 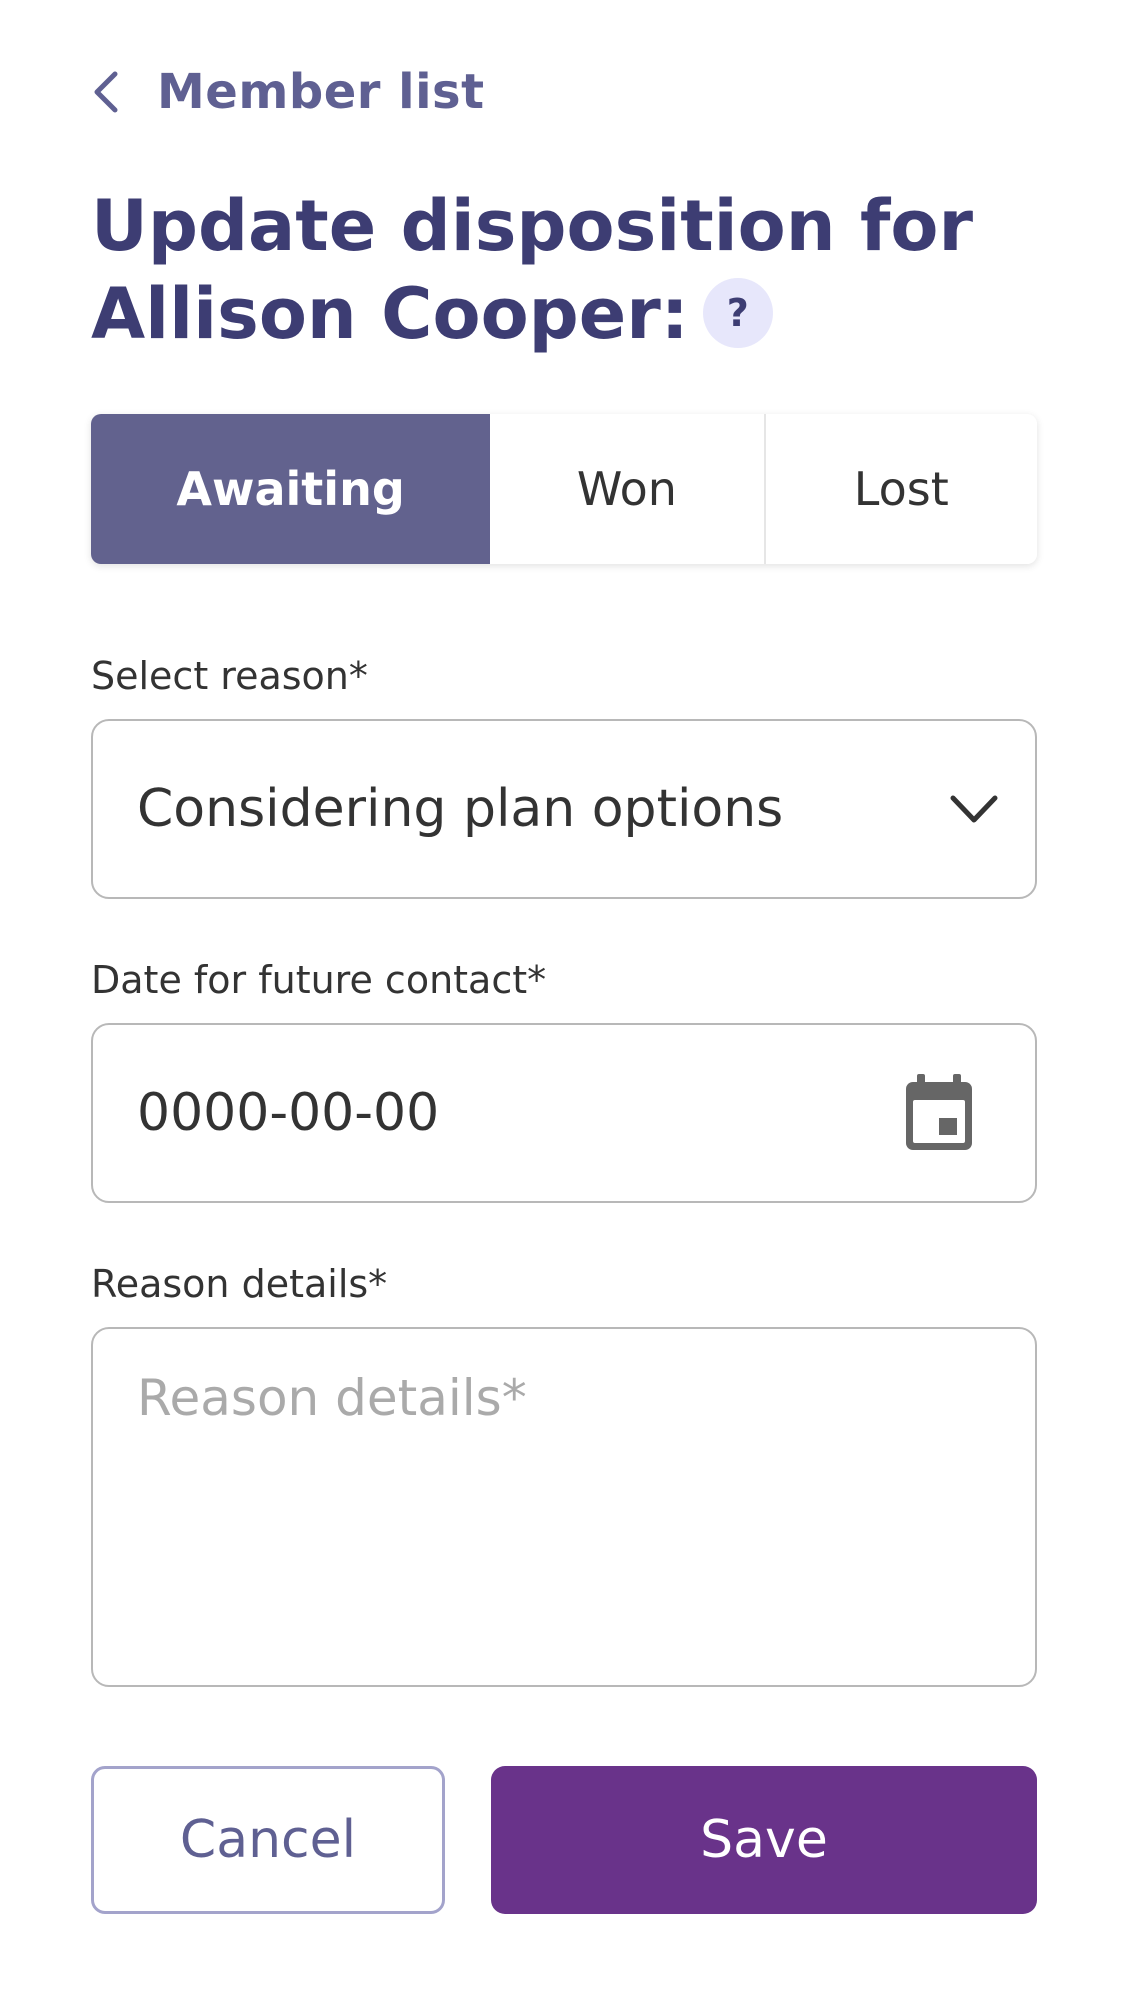 I want to click on back-link-label: Member list, so click(x=321, y=92).